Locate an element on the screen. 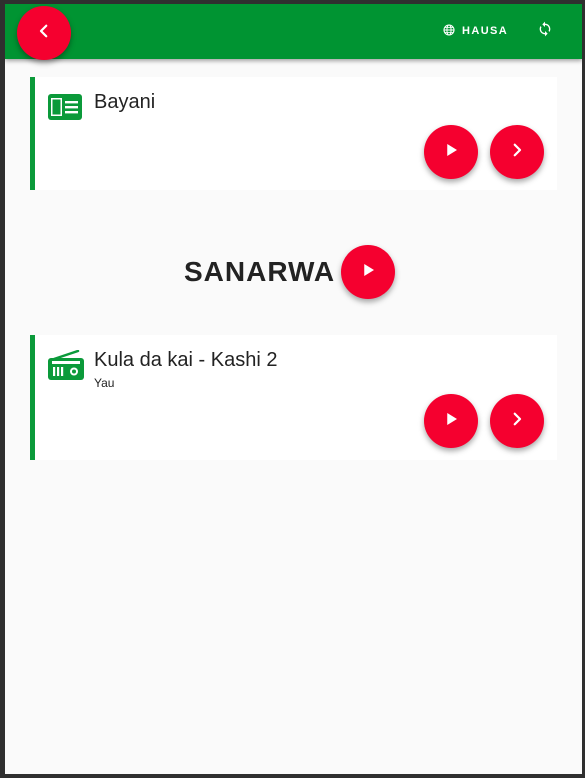 This screenshot has height=778, width=585. content-card: Bayani is located at coordinates (293, 133).